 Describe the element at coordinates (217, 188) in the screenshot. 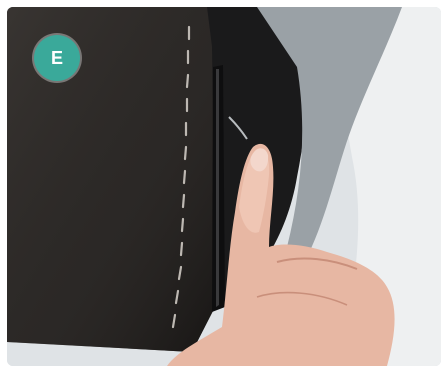

I see `zipper-highlight` at that location.